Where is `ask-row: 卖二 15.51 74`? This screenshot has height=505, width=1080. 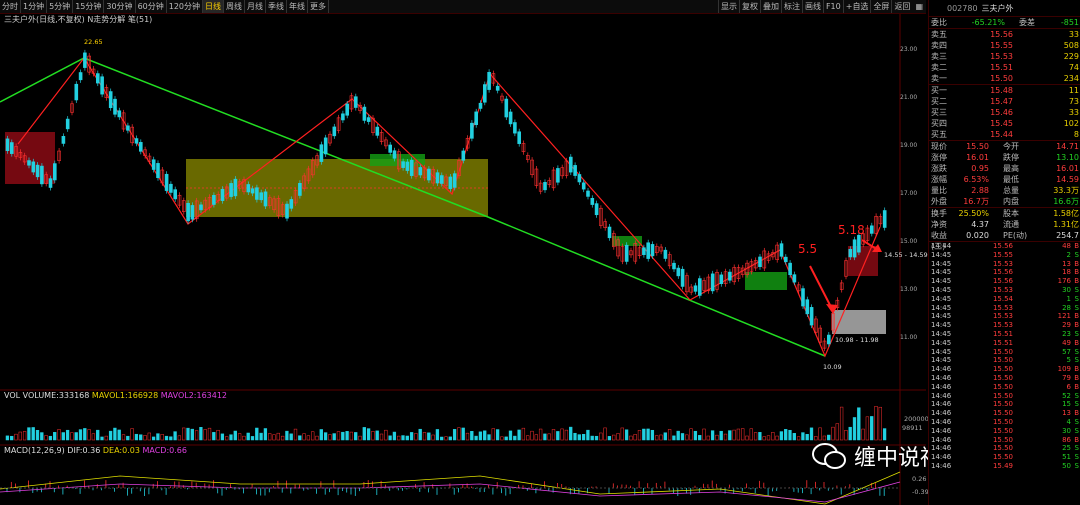
ask-row: 卖二 15.51 74 is located at coordinates (1004, 67).